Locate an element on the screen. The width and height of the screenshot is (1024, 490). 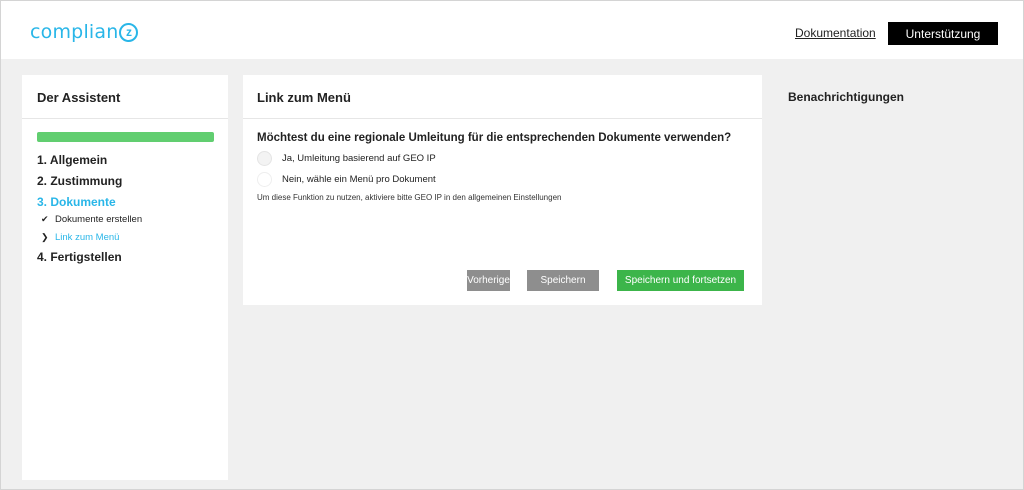
step-fertigstellen: 4. Fertigstellen is located at coordinates (79, 257).